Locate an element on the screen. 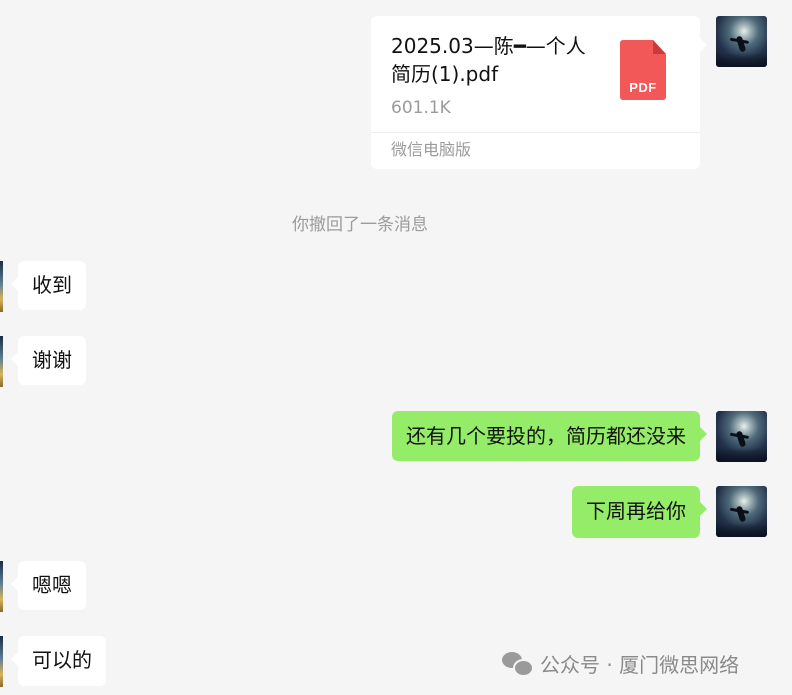 The image size is (792, 695). watermark: 公众号 · 厦门微思网络 is located at coordinates (620, 663).